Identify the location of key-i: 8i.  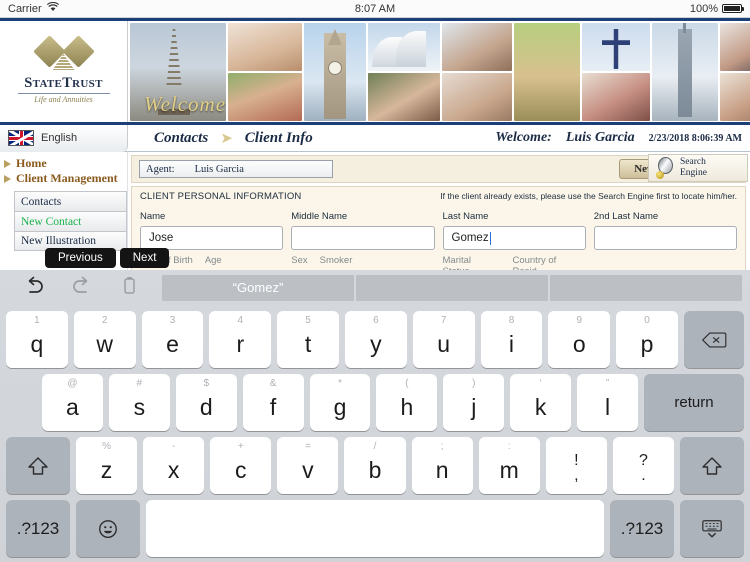
(511, 339).